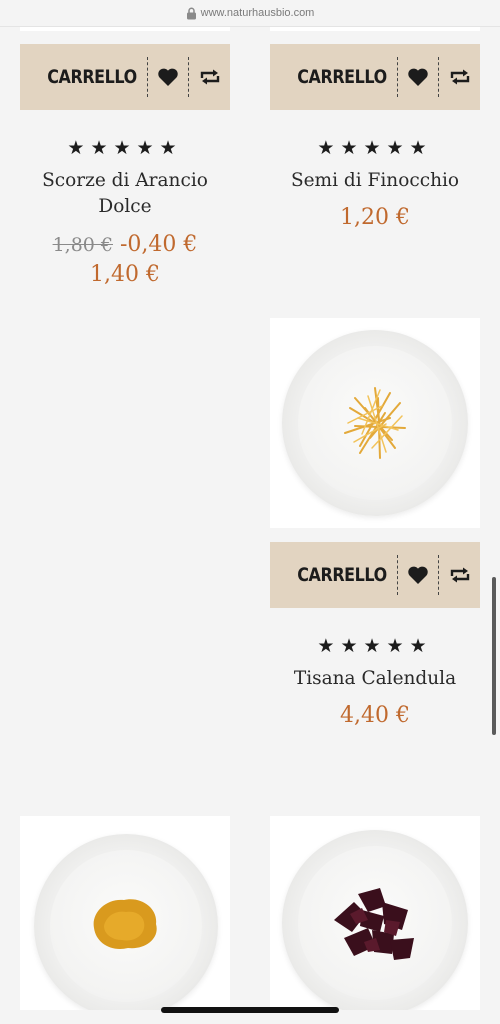 The width and height of the screenshot is (500, 1024). Describe the element at coordinates (375, 715) in the screenshot. I see `product-price: 4,40 €` at that location.